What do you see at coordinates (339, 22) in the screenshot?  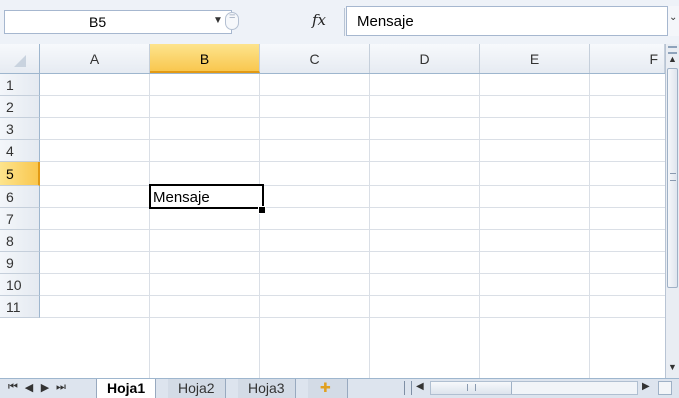 I see `formula-bar: B5 ▼ = fx Mensaje ⌄` at bounding box center [339, 22].